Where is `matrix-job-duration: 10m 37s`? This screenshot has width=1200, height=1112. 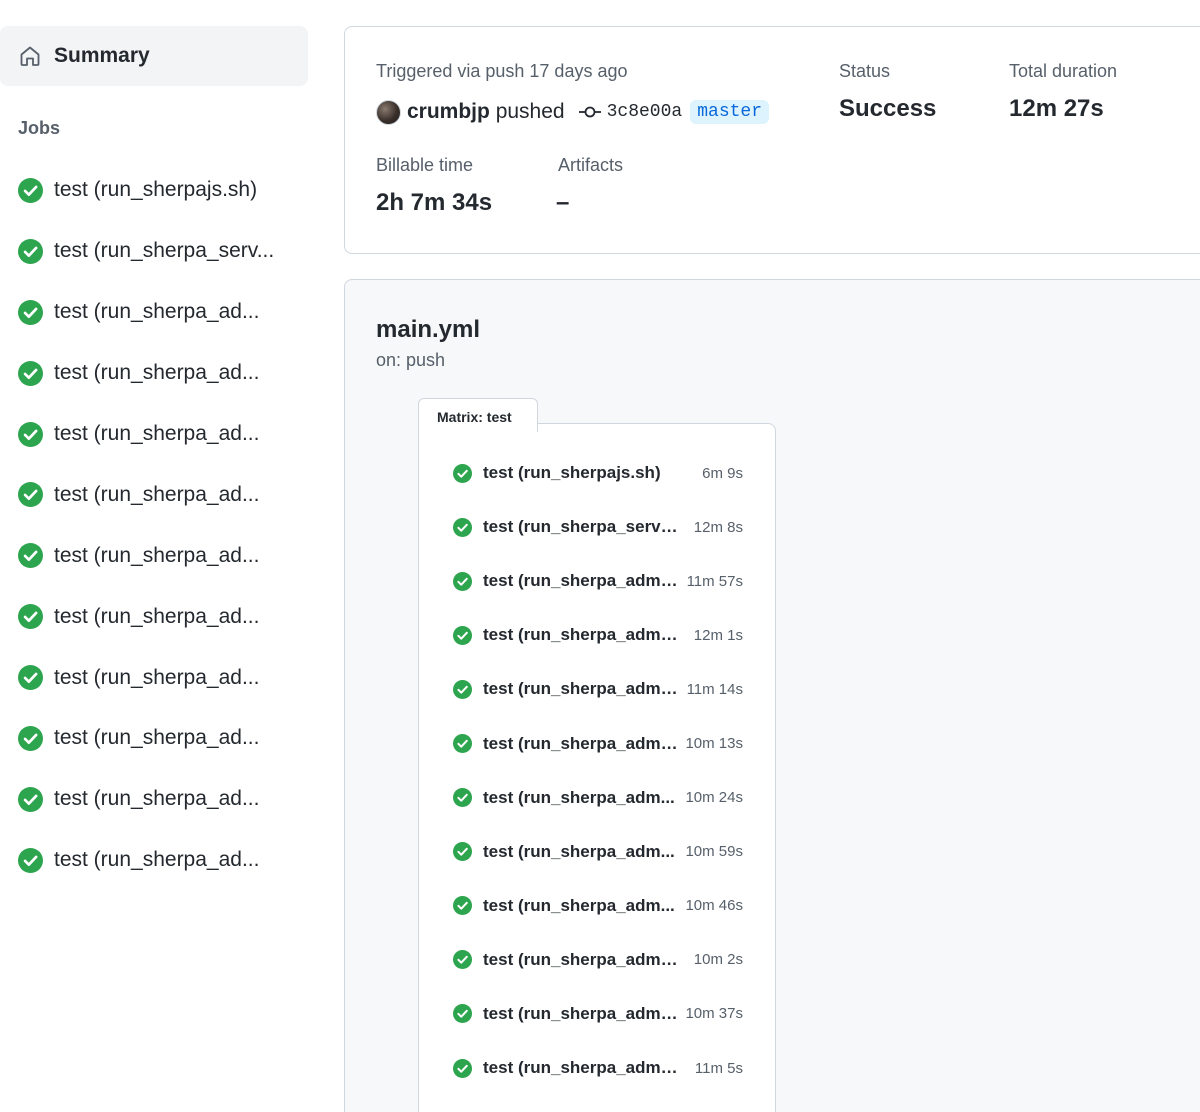 matrix-job-duration: 10m 37s is located at coordinates (714, 1014).